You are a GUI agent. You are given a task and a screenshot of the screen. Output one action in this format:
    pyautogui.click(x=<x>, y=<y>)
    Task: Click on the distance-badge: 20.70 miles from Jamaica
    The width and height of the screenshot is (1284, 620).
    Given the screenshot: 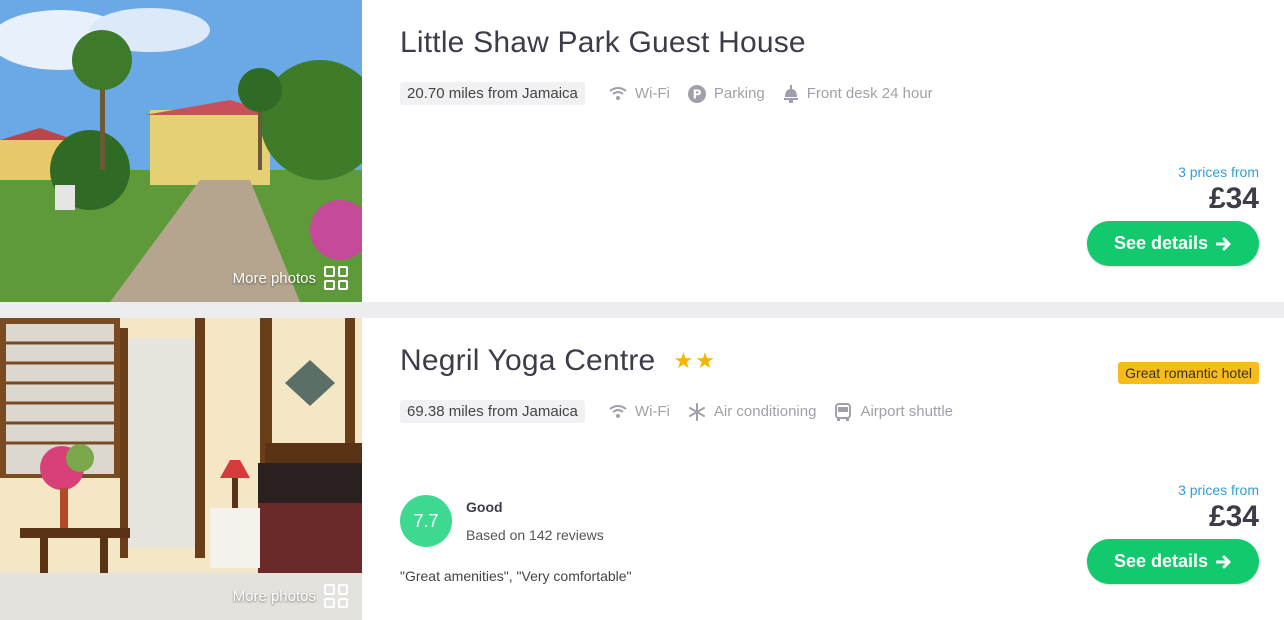 What is the action you would take?
    pyautogui.click(x=492, y=93)
    